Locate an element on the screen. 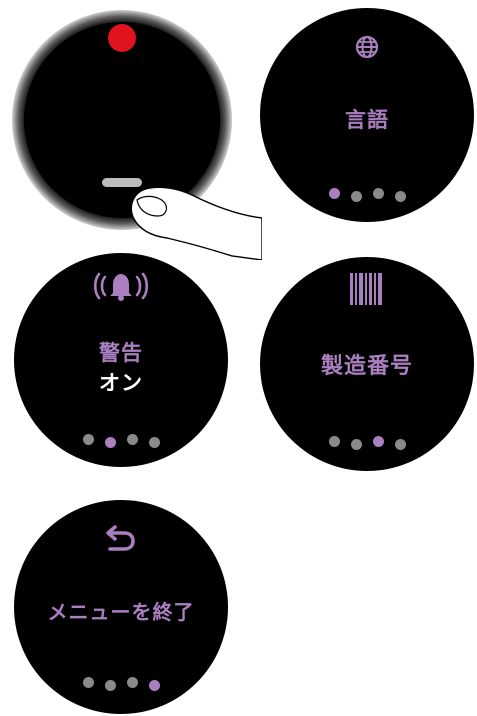  return-arrow-icon is located at coordinates (120, 538).